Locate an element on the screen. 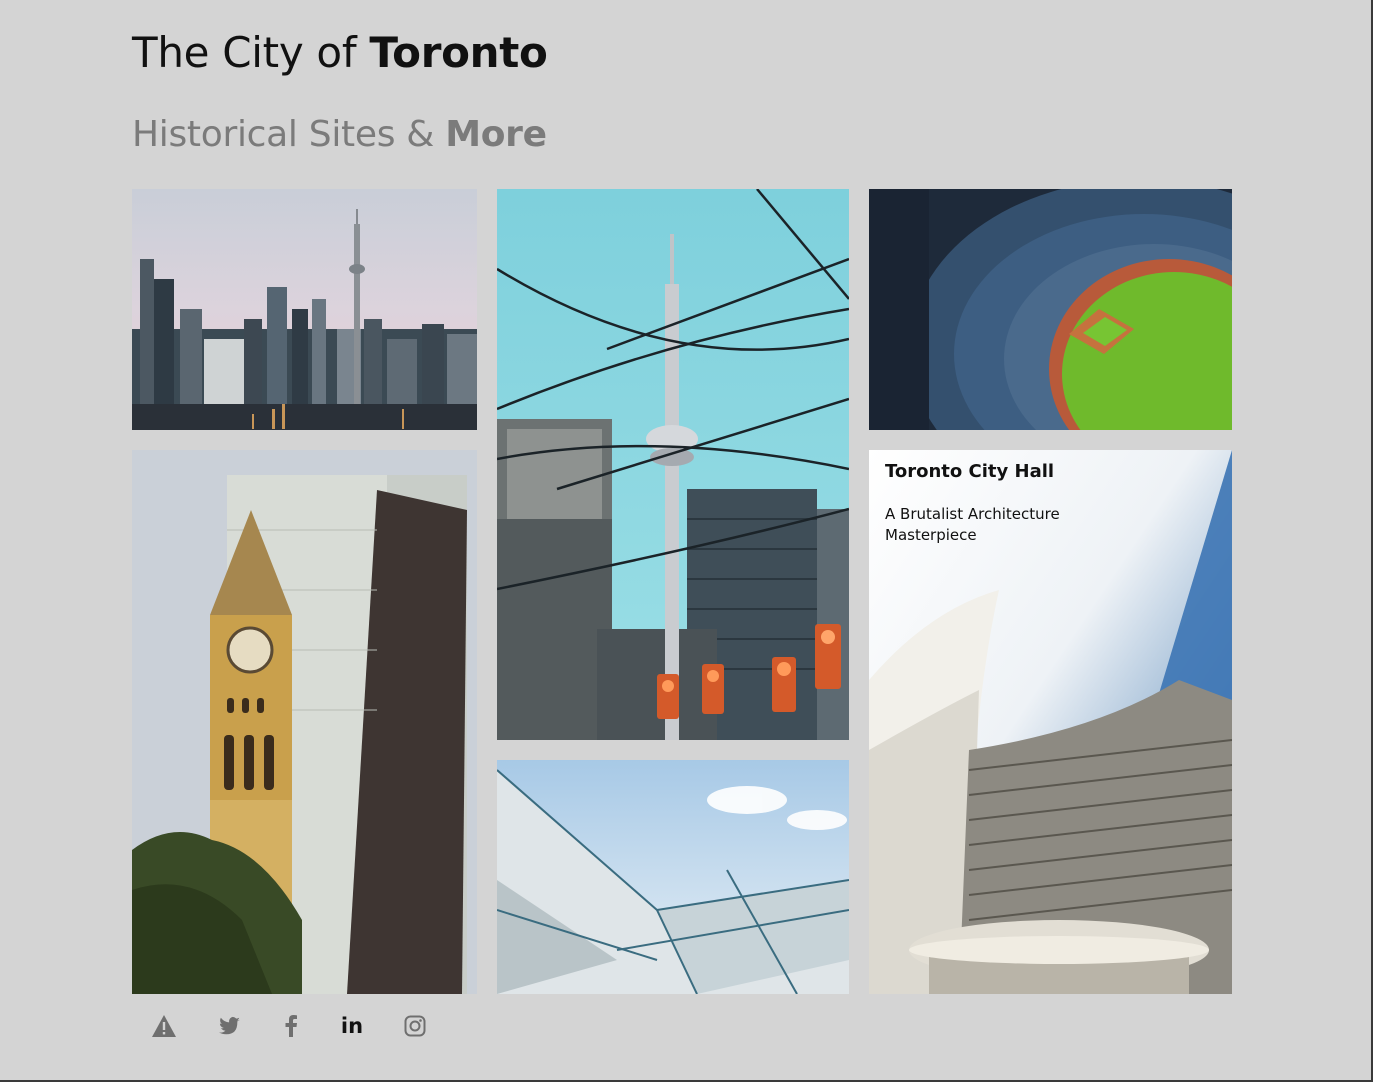 Image resolution: width=1373 pixels, height=1082 pixels. page-subtitle: Historical Sites & More is located at coordinates (339, 135).